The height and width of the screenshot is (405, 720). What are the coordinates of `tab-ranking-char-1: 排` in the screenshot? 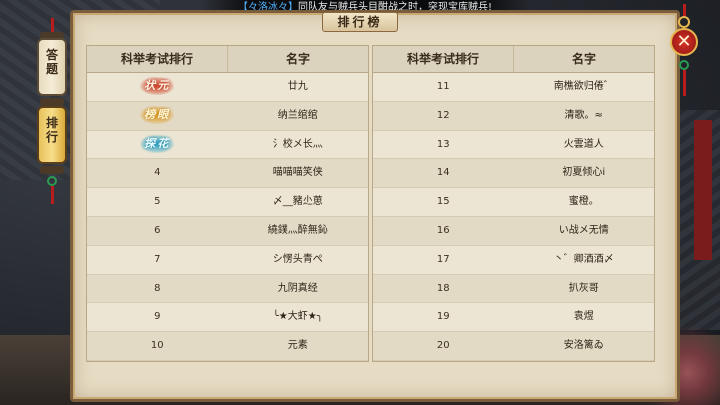 It's located at (51, 123).